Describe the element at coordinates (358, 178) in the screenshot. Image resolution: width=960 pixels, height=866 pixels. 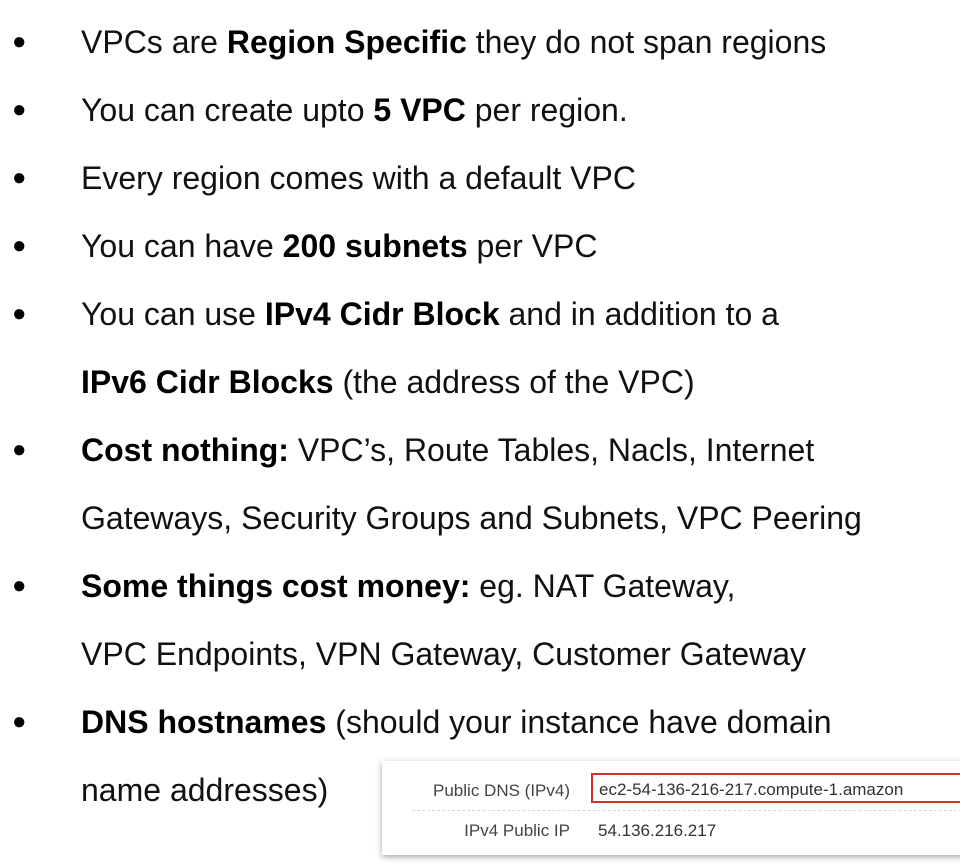
I see `text-segment: Every region comes with a default VPC` at that location.